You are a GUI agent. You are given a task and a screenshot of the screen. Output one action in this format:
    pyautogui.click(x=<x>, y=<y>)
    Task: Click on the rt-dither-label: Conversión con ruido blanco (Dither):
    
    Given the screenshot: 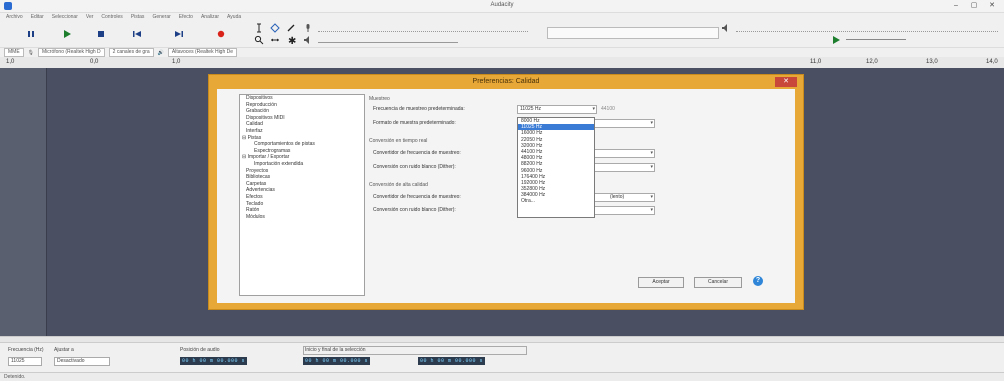 What is the action you would take?
    pyautogui.click(x=414, y=167)
    